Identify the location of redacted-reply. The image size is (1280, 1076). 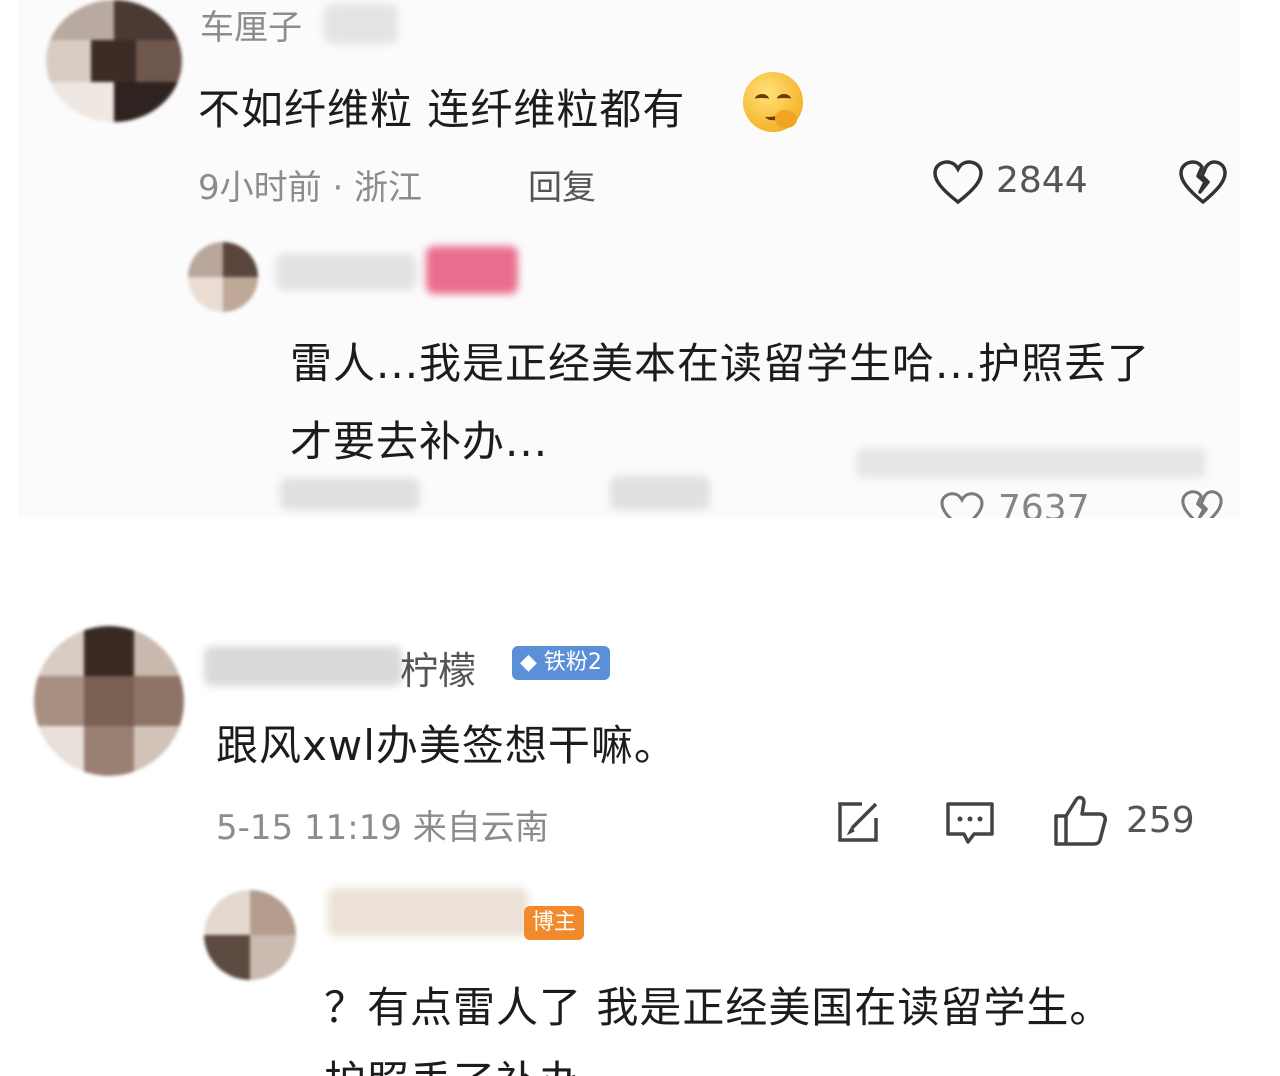
(660, 493).